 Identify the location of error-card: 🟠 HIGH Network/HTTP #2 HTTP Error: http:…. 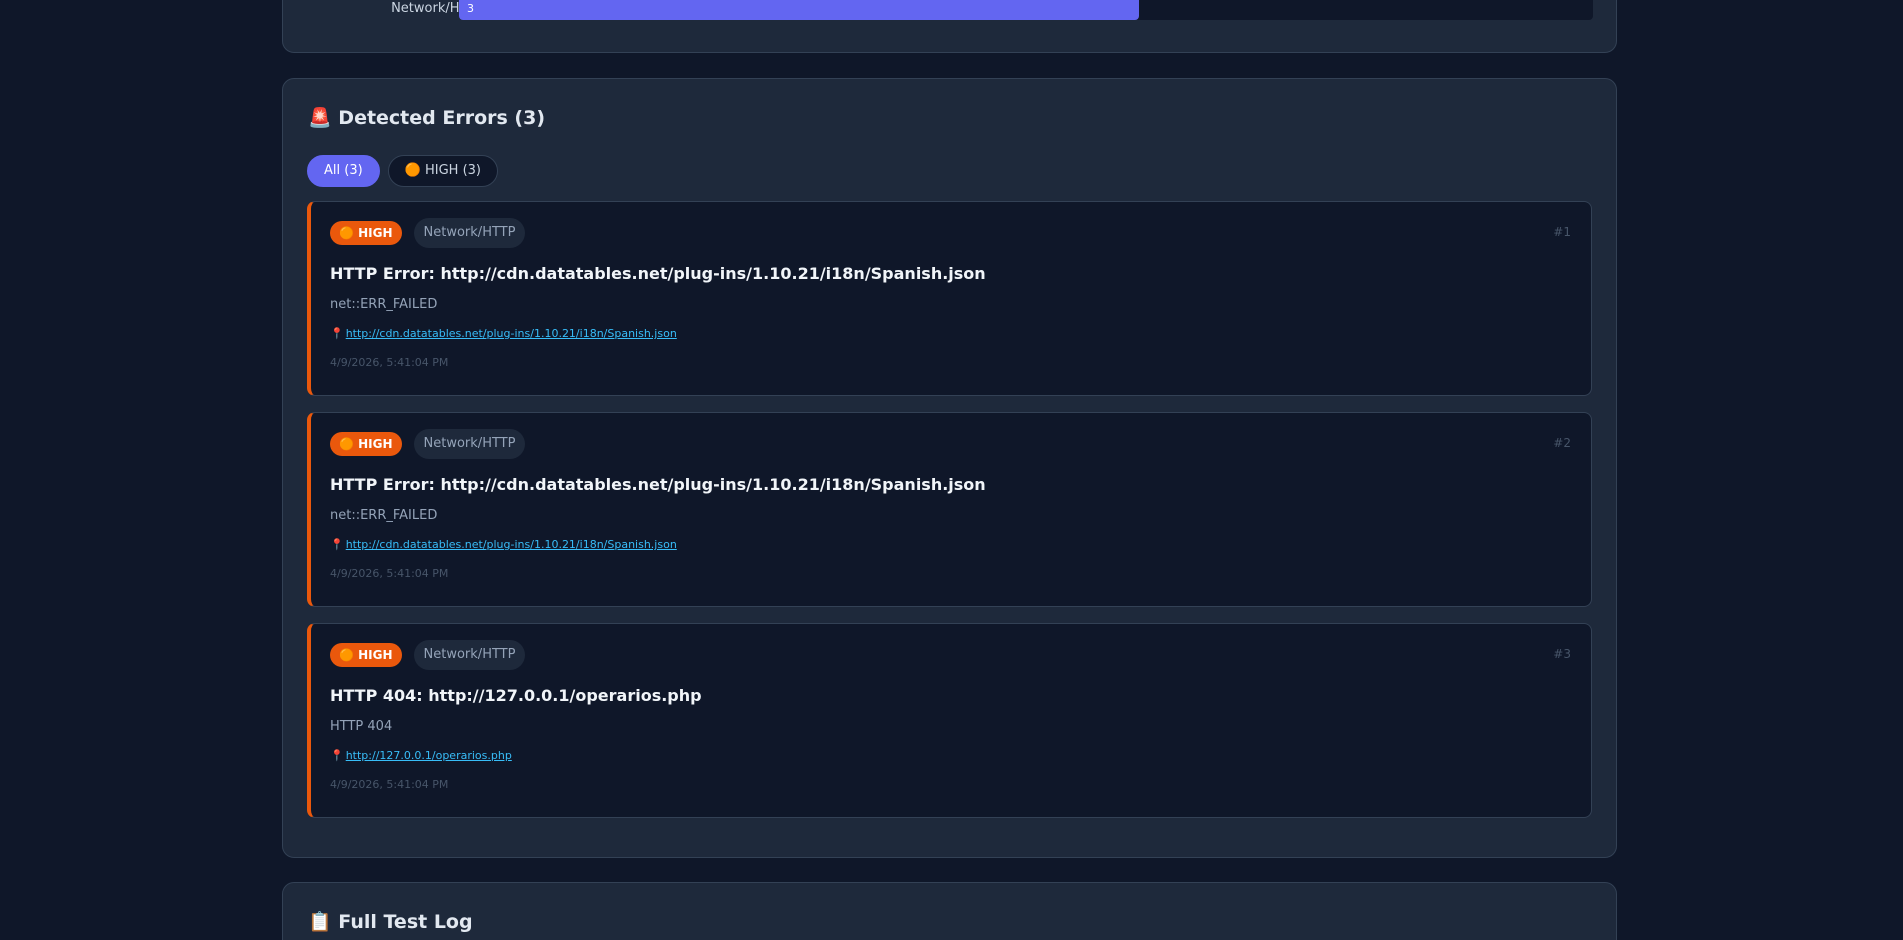
(949, 509).